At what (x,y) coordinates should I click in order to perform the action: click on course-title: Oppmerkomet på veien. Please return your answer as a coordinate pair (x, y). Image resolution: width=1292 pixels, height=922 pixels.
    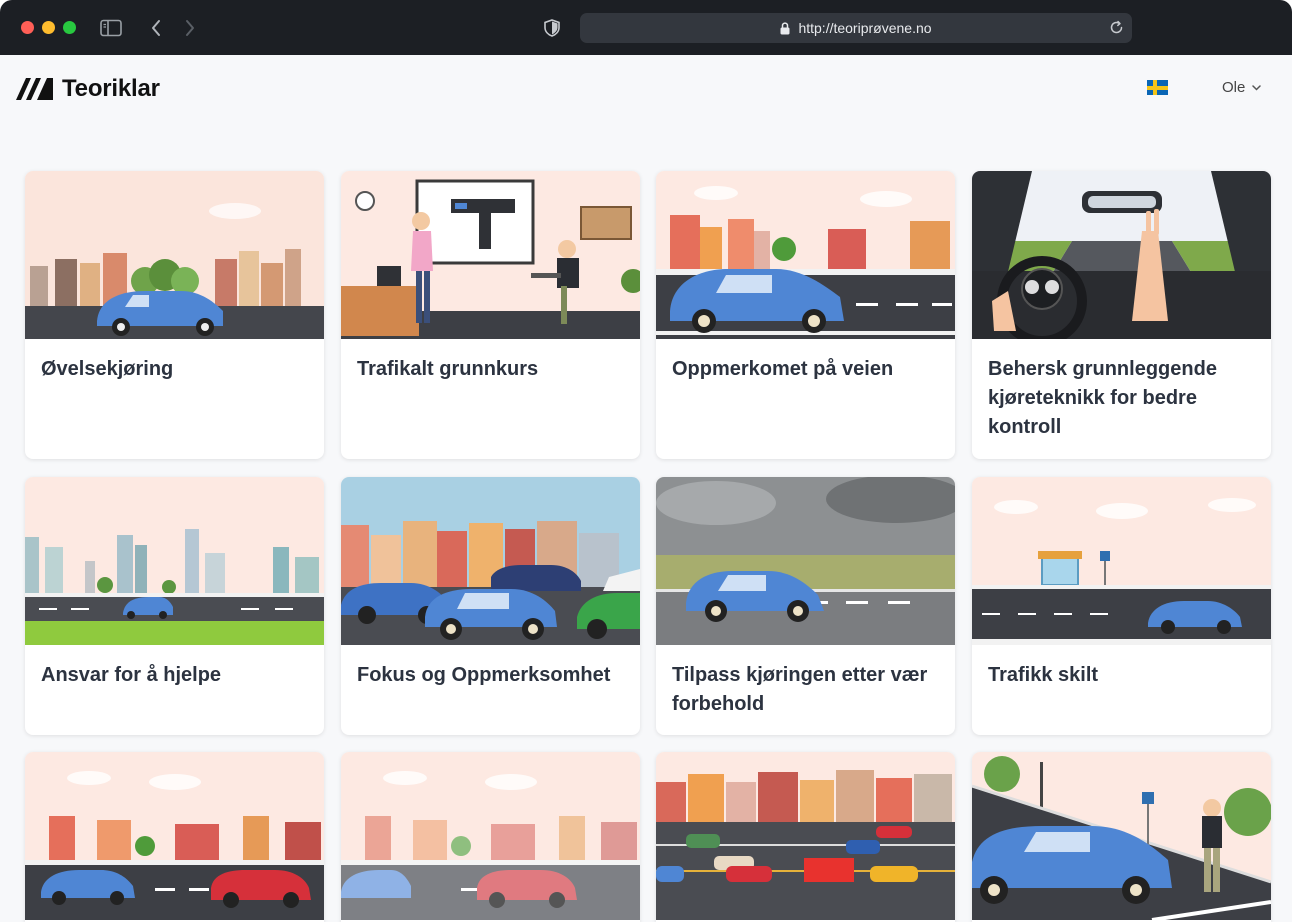
    Looking at the image, I should click on (783, 369).